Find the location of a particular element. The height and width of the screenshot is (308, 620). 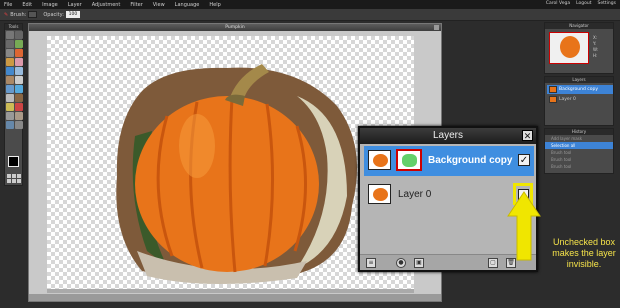

opacity-label: Opacity: is located at coordinates (53, 14).